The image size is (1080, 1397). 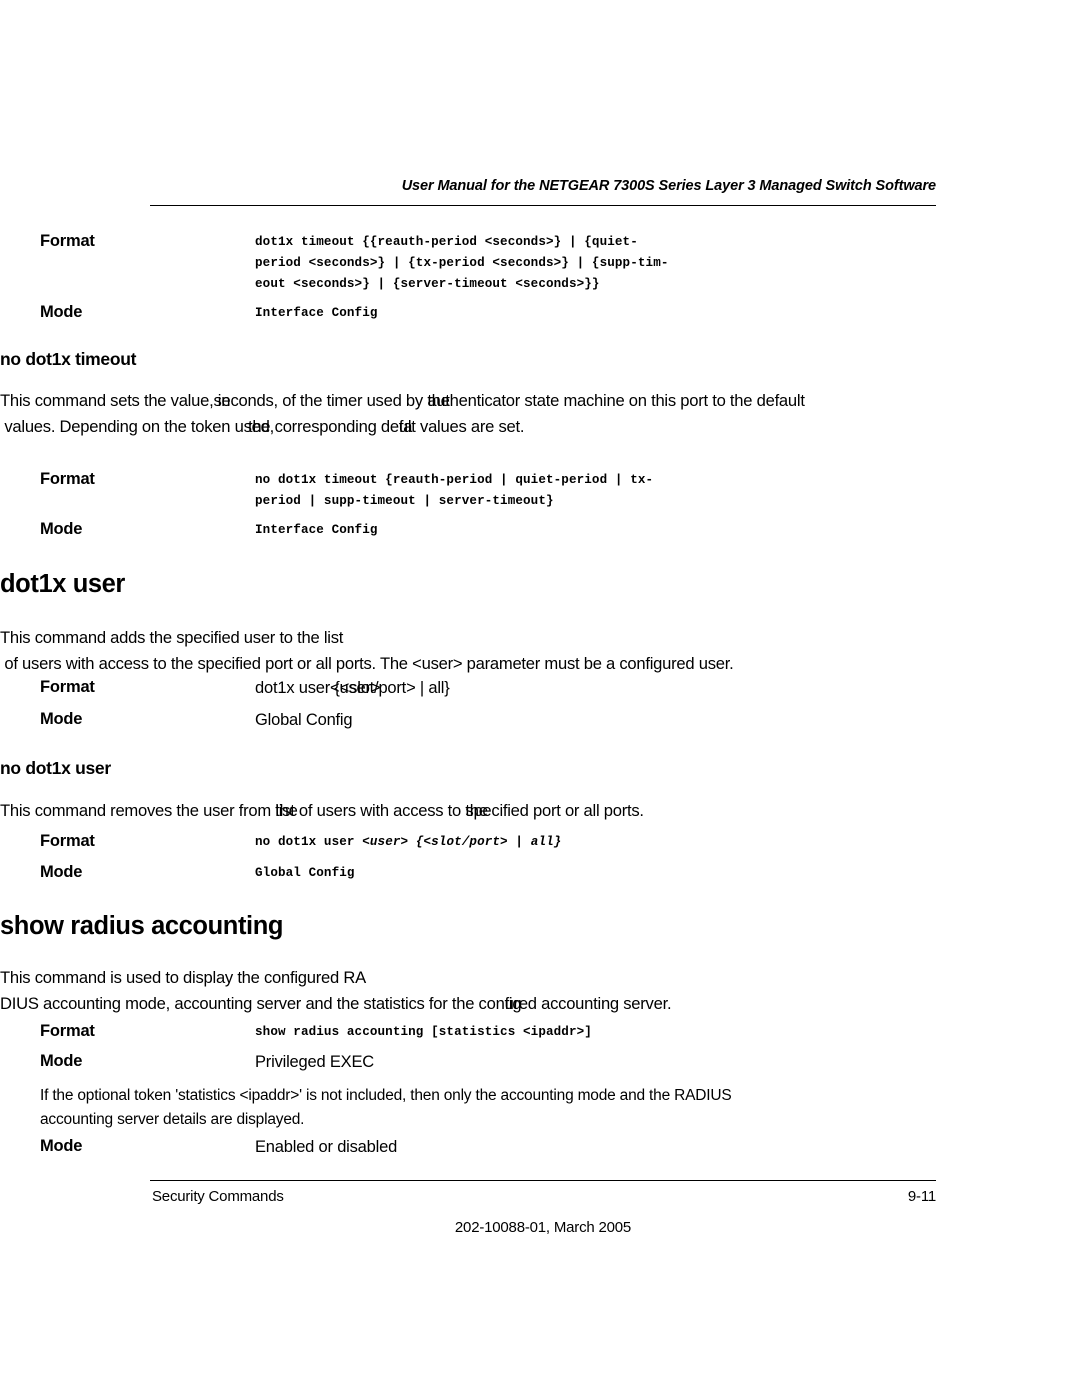 I want to click on format-value-no-dot1x-user: no dot1x user <user> {<slot/port> | all}, so click(x=408, y=842).